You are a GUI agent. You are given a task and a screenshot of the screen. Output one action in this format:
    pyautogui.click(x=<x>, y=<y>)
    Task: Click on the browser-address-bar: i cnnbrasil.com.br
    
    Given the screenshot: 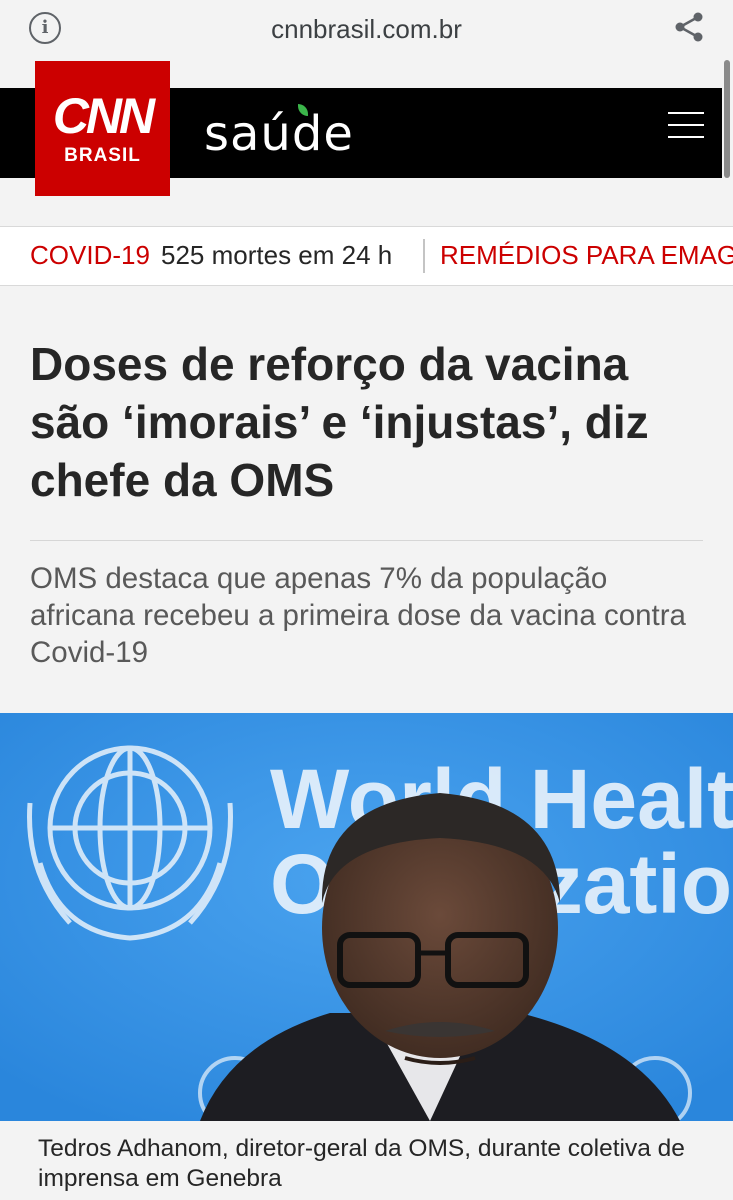 What is the action you would take?
    pyautogui.click(x=366, y=29)
    